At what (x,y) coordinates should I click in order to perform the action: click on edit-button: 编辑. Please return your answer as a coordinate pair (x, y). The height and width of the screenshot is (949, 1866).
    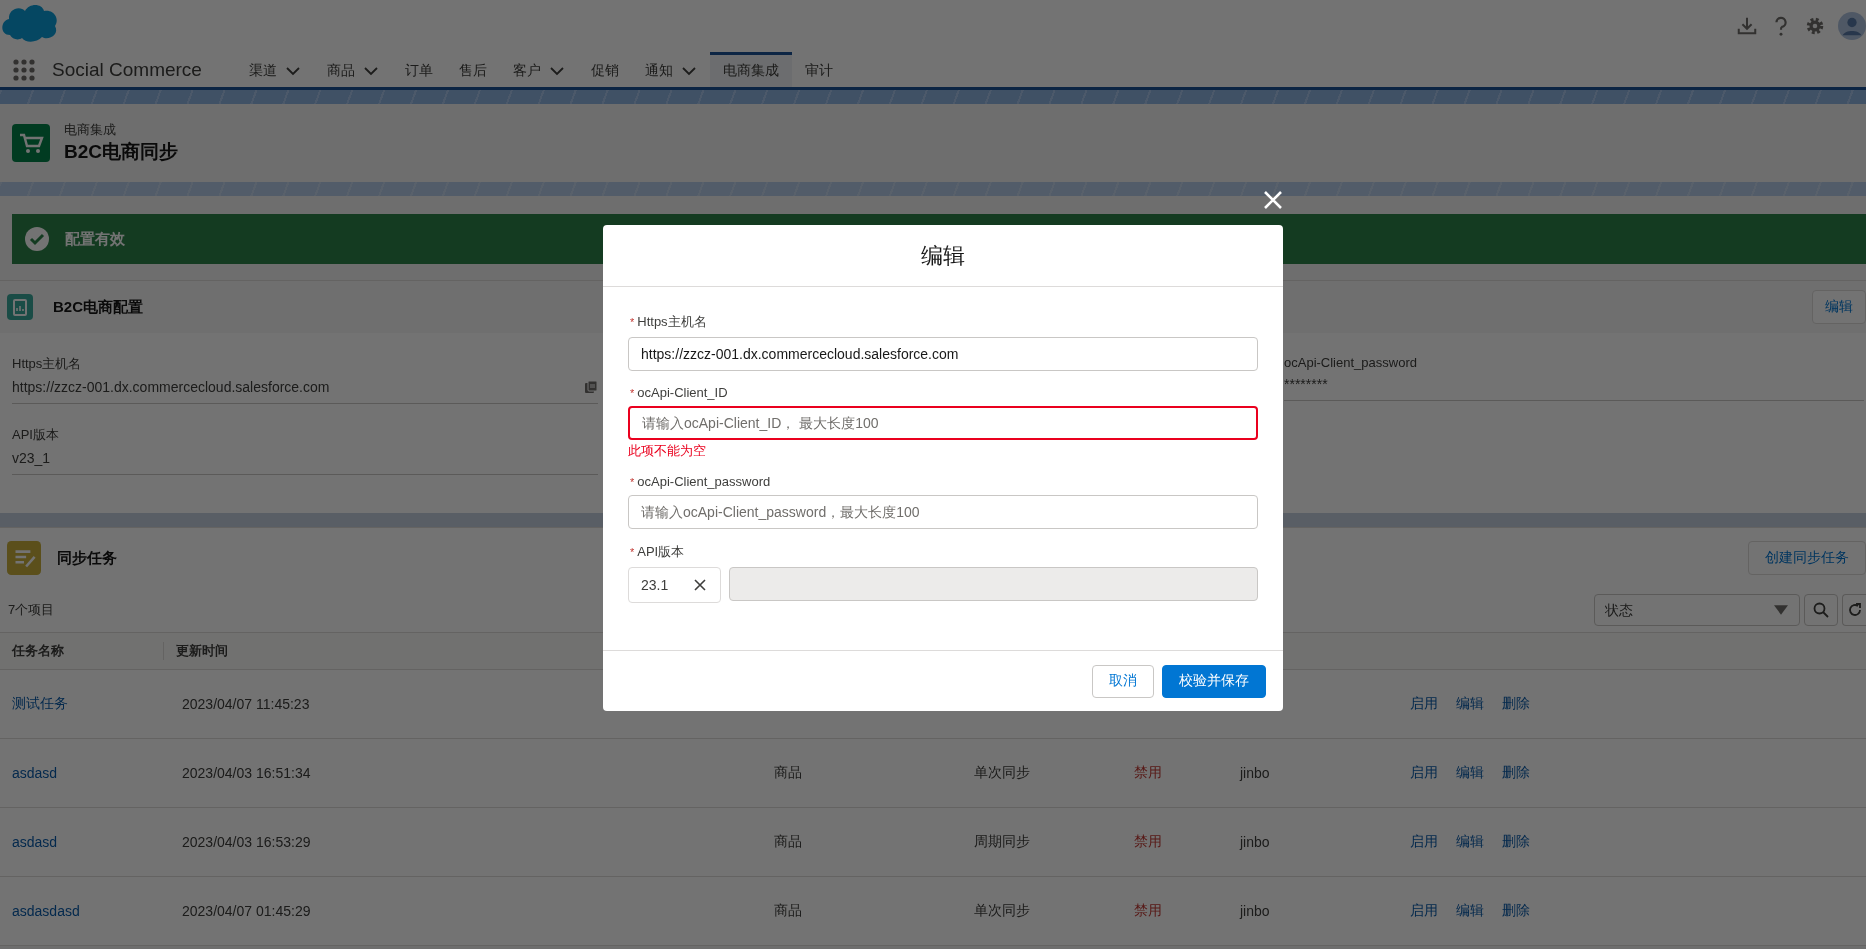
    Looking at the image, I should click on (1839, 307).